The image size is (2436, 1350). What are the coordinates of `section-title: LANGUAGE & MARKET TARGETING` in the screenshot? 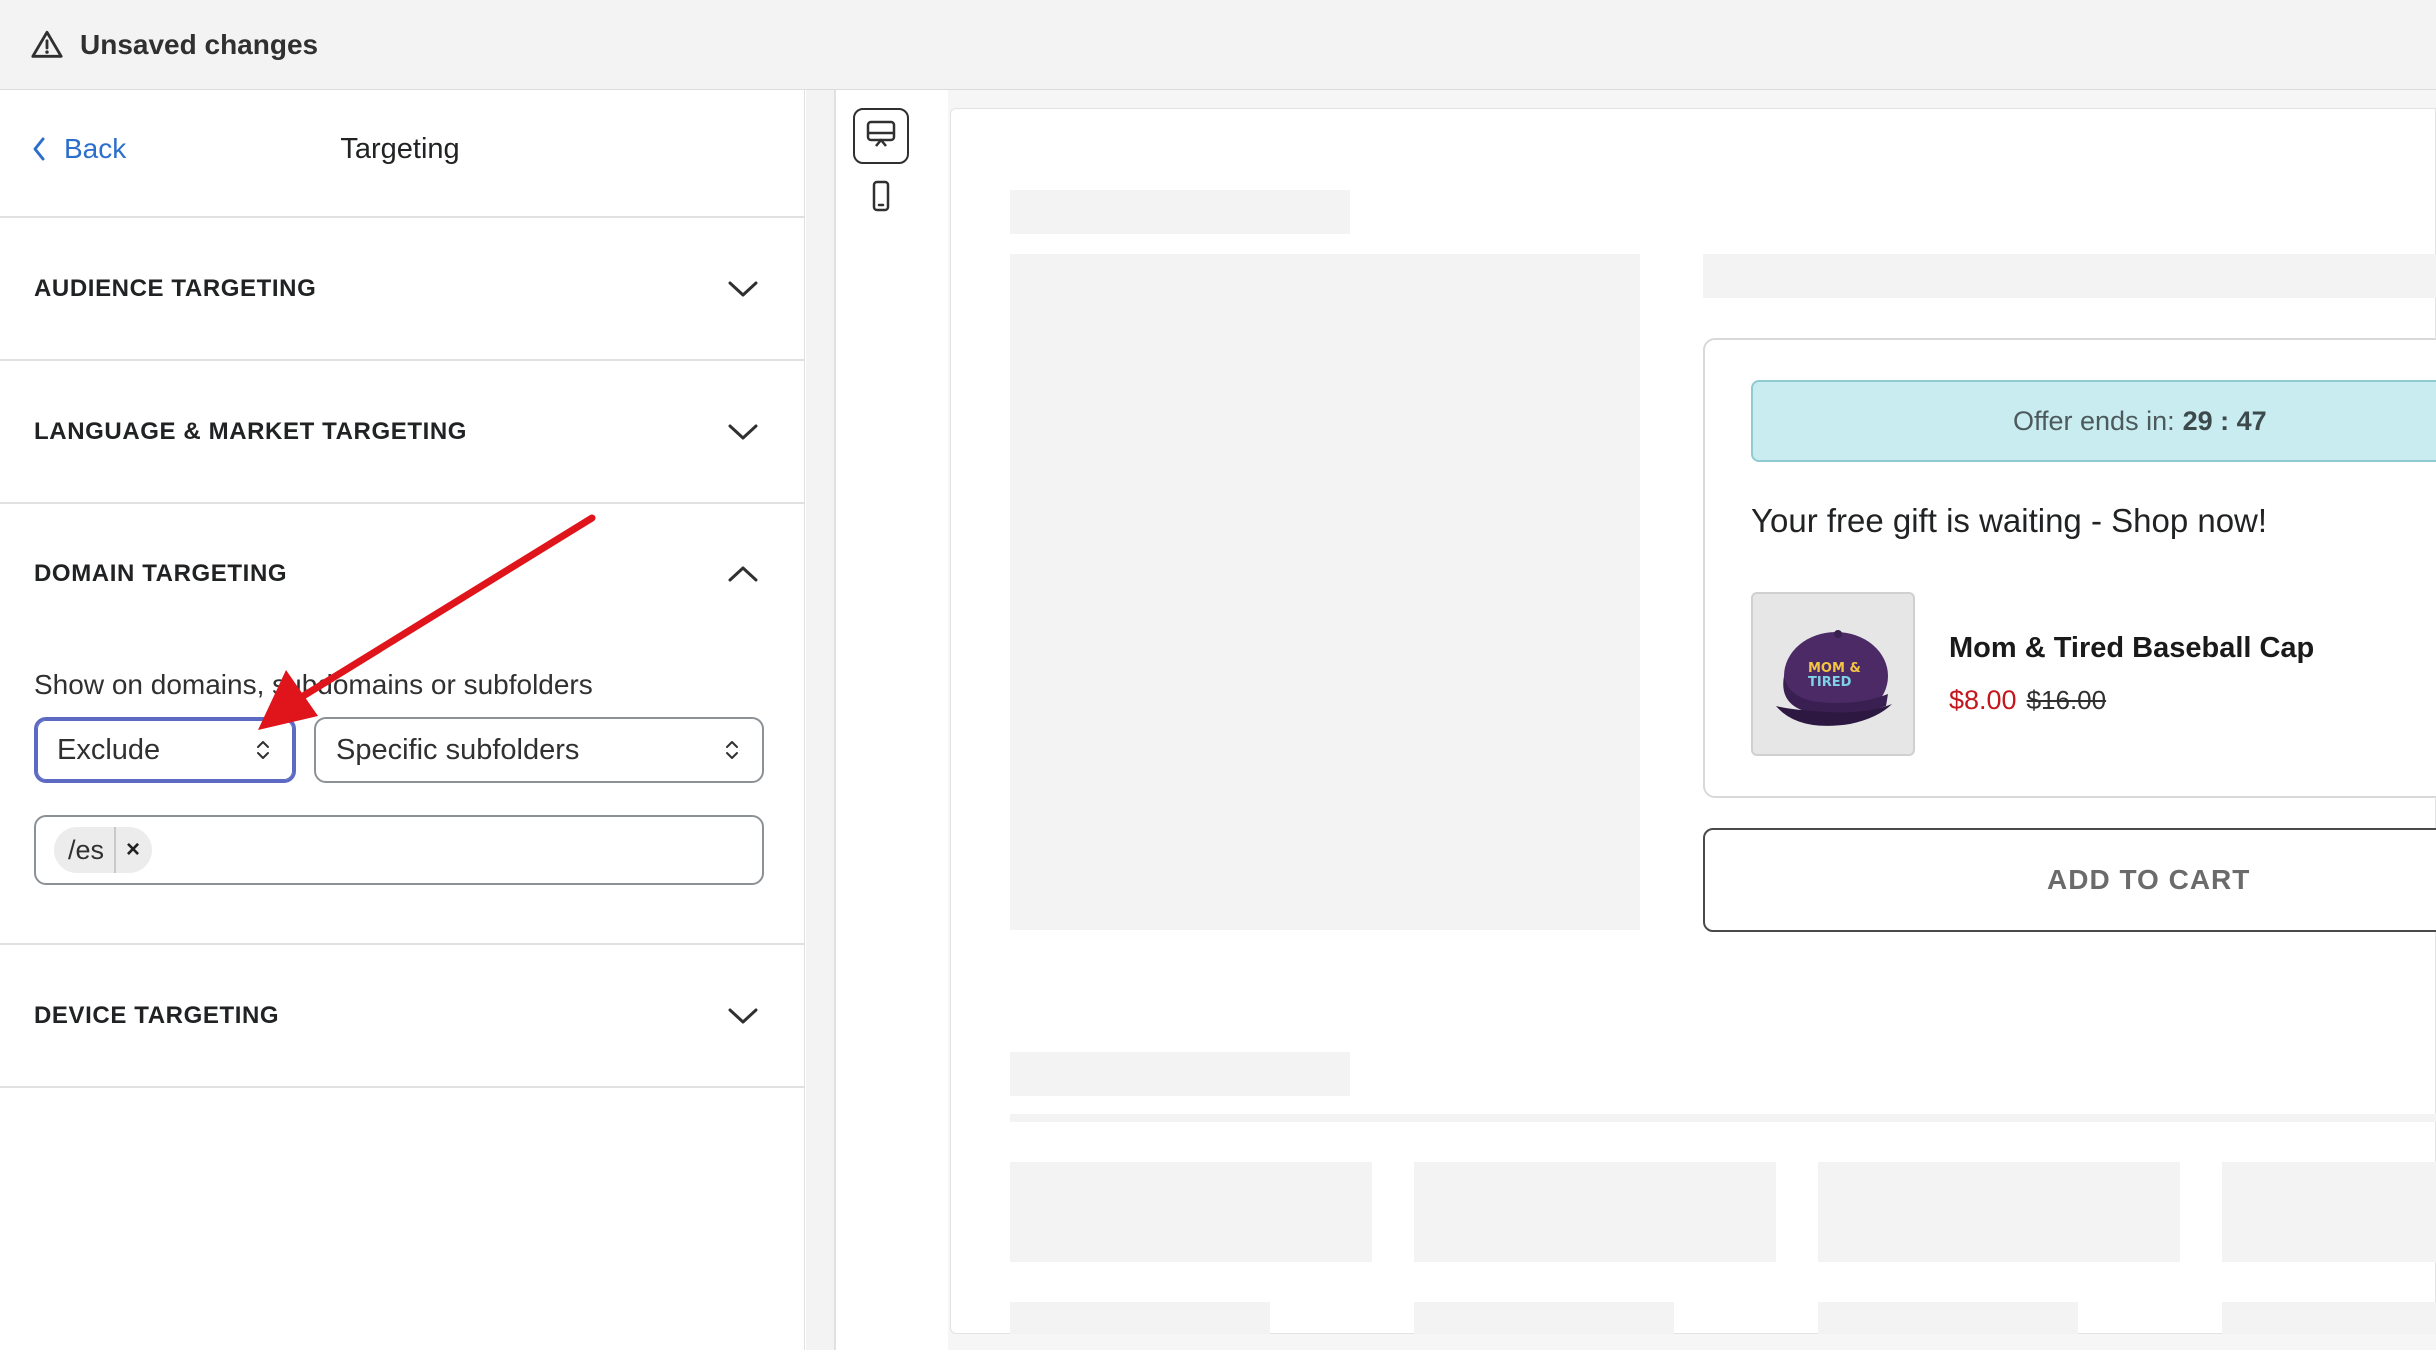 It's located at (251, 431).